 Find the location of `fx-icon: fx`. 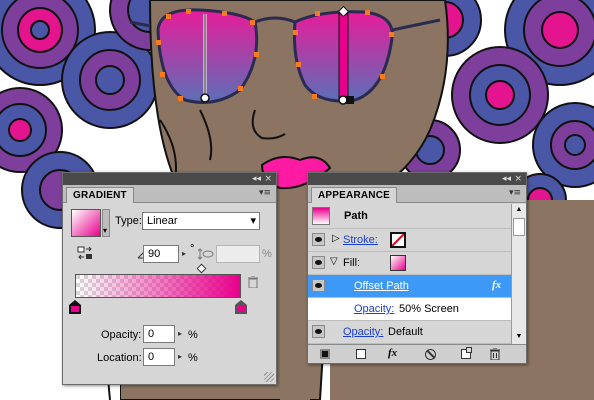

fx-icon: fx is located at coordinates (496, 285).